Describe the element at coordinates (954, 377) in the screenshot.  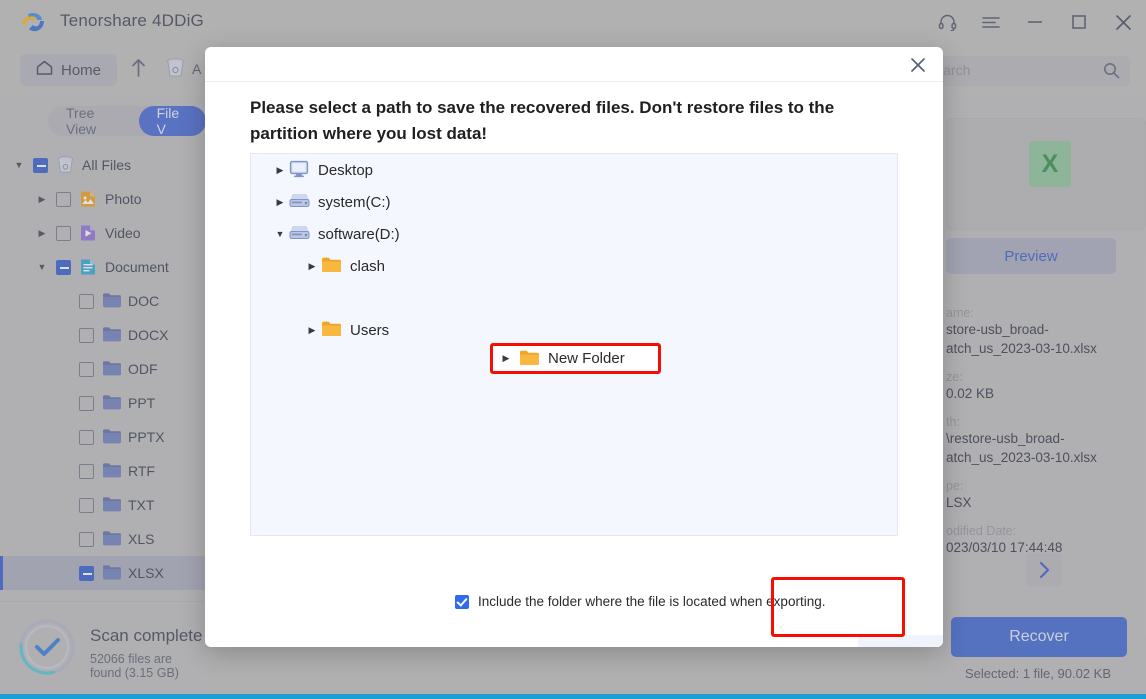
I see `metadata-key: ze:` at that location.